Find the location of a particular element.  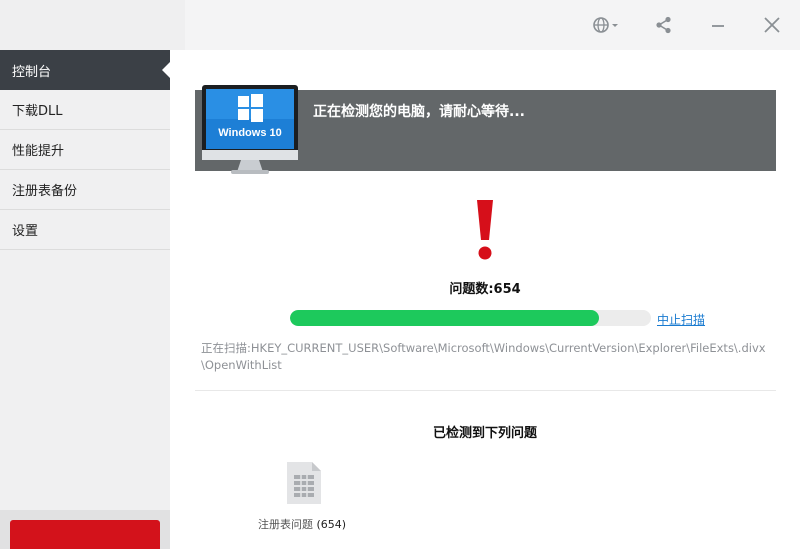

sidebar-item-settings: 设置 is located at coordinates (85, 230).